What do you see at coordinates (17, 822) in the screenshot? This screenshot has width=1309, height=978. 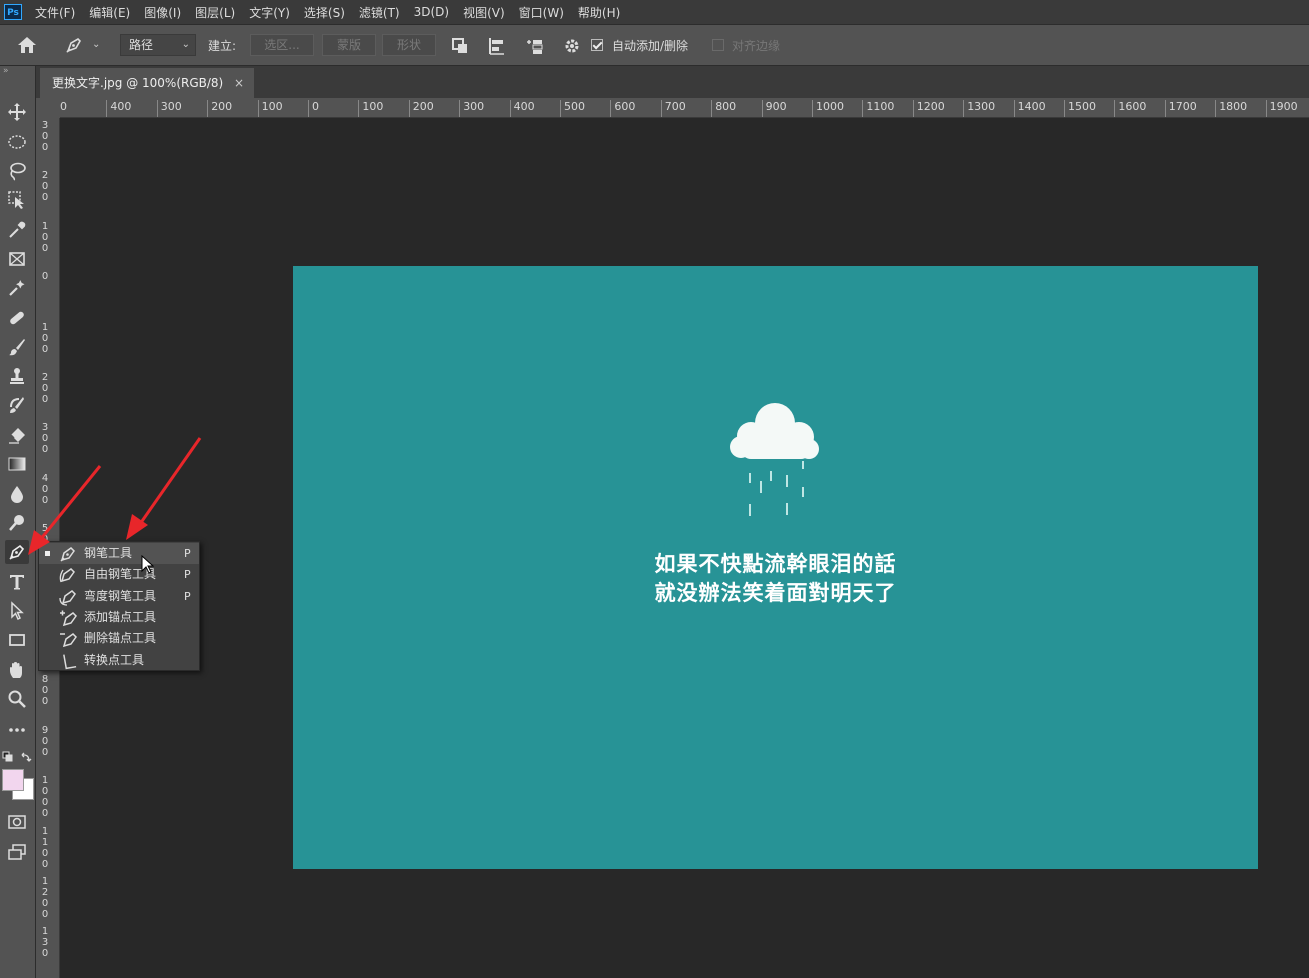 I see `quick-mask-button` at bounding box center [17, 822].